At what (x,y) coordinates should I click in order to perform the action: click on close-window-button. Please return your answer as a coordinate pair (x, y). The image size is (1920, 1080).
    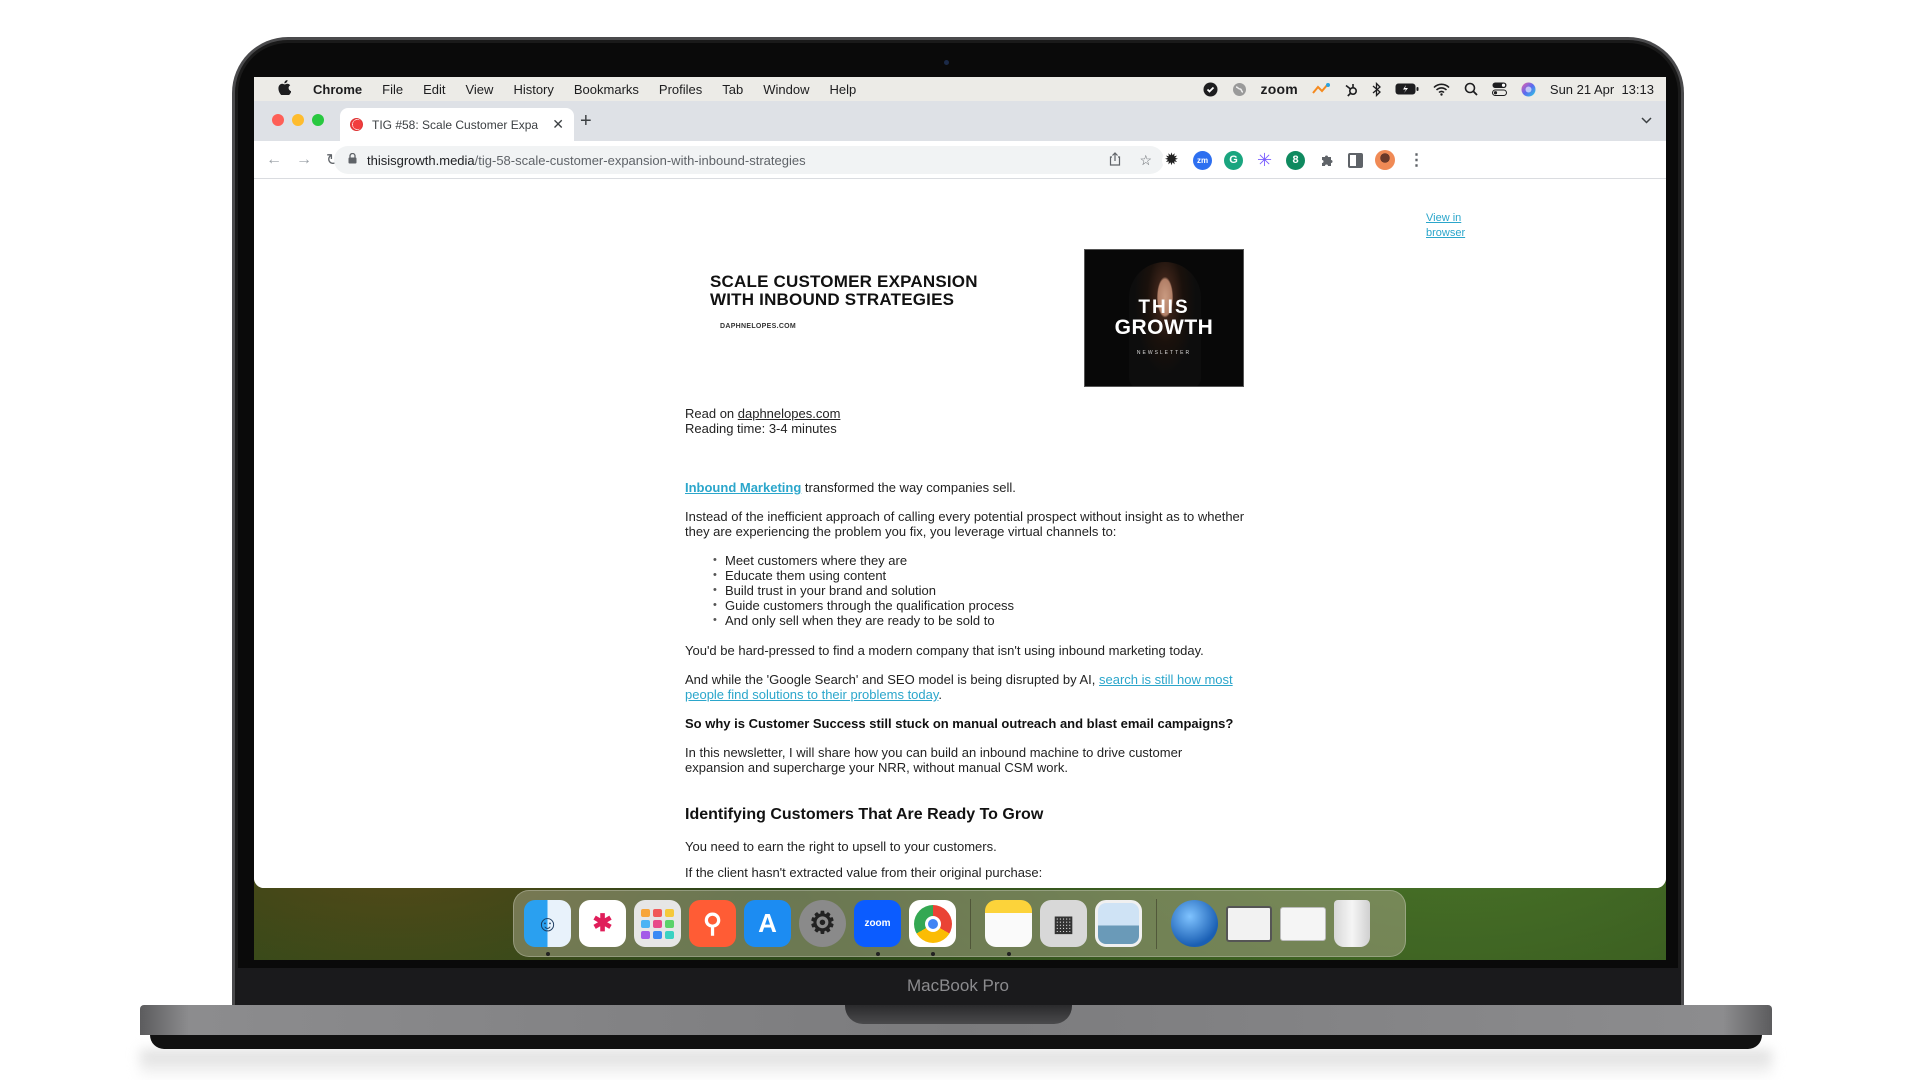
    Looking at the image, I should click on (278, 120).